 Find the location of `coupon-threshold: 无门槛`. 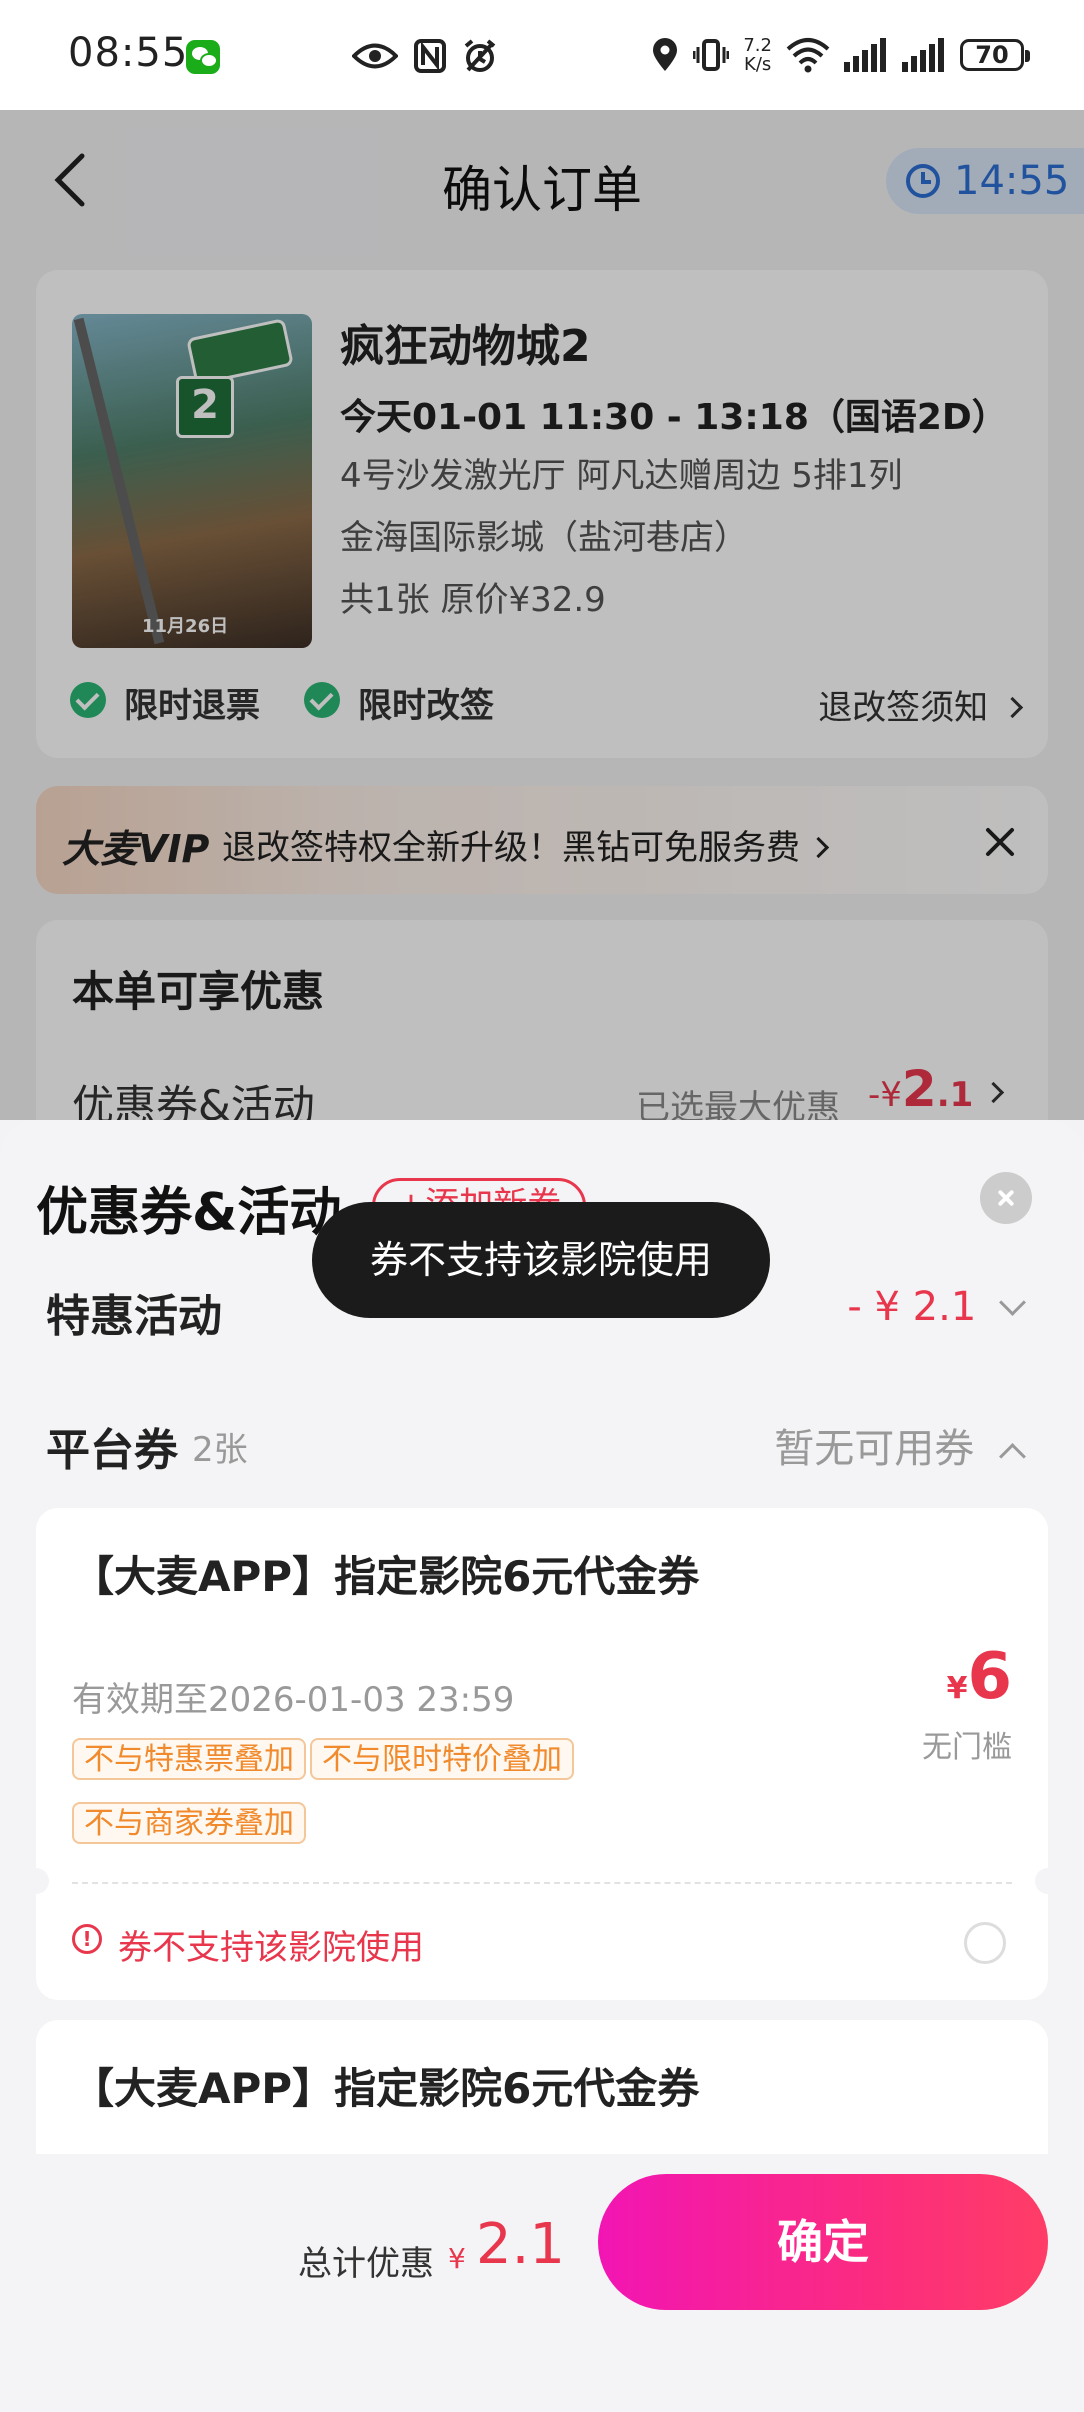

coupon-threshold: 无门槛 is located at coordinates (967, 1747).